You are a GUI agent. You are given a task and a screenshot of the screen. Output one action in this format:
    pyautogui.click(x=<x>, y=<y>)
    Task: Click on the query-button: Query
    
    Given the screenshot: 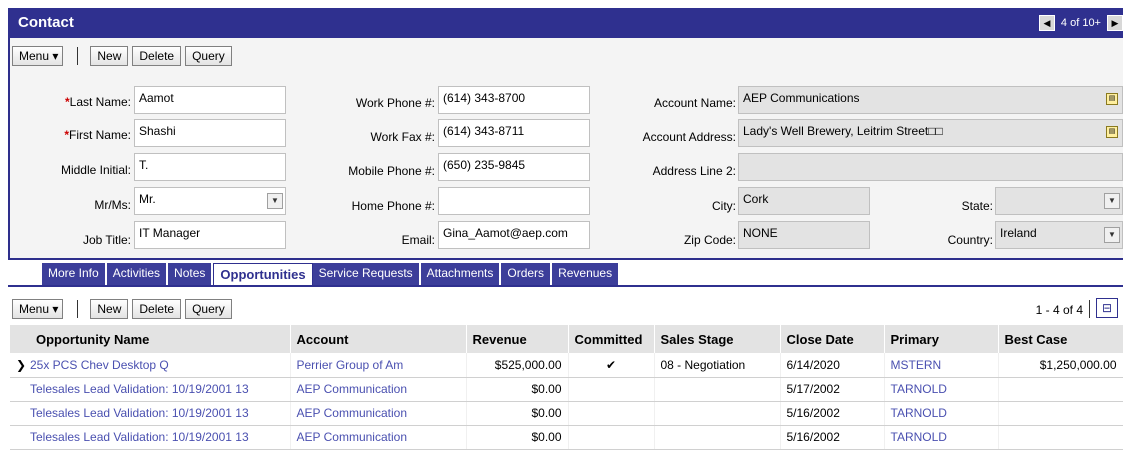 What is the action you would take?
    pyautogui.click(x=208, y=56)
    